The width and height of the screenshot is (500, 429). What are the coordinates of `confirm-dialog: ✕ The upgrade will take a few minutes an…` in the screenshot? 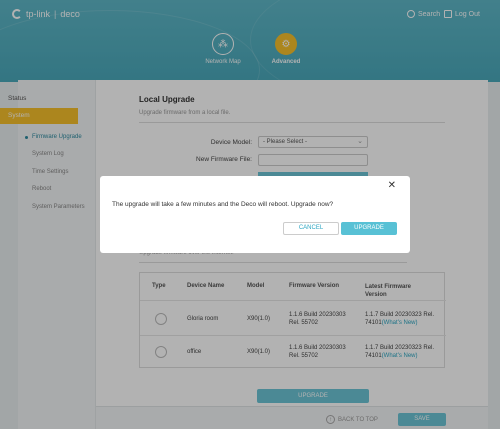 It's located at (255, 214).